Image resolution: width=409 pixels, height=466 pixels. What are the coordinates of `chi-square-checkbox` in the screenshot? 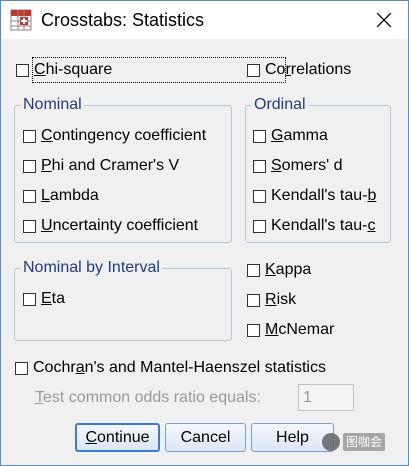 It's located at (22, 70).